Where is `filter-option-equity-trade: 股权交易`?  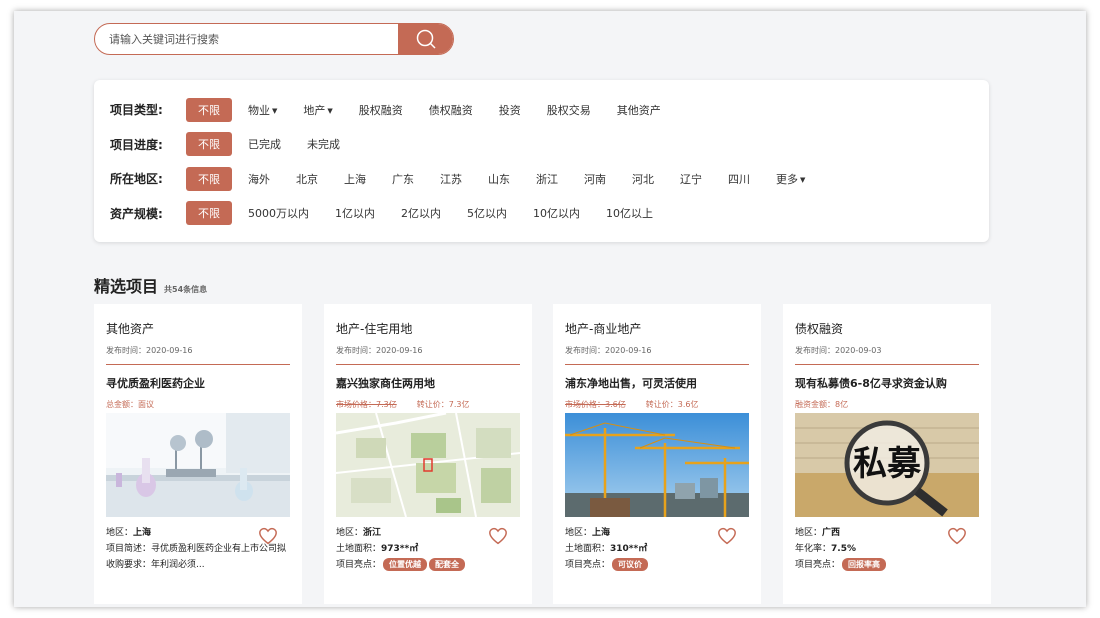 filter-option-equity-trade: 股权交易 is located at coordinates (569, 110).